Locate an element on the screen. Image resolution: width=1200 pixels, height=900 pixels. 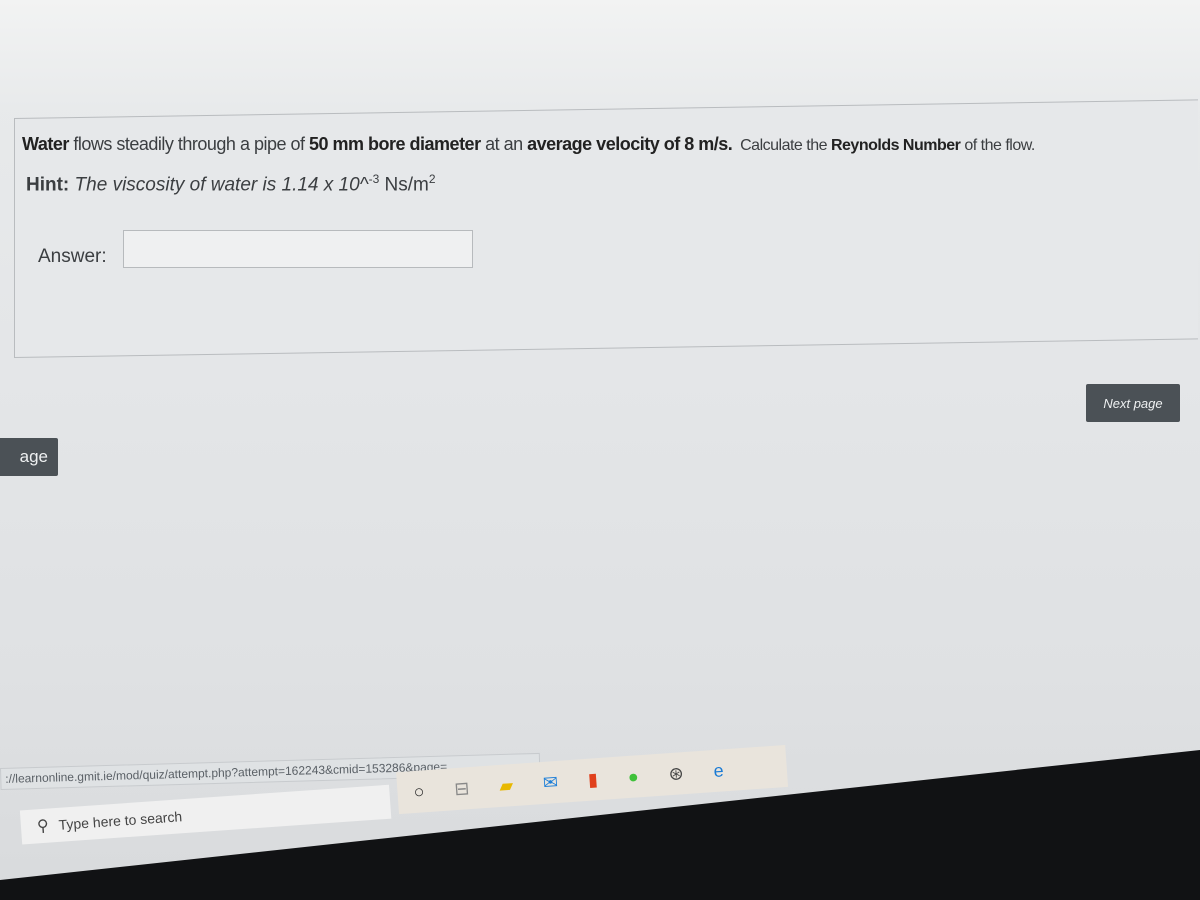
cortana-icon: ○ is located at coordinates (419, 792).